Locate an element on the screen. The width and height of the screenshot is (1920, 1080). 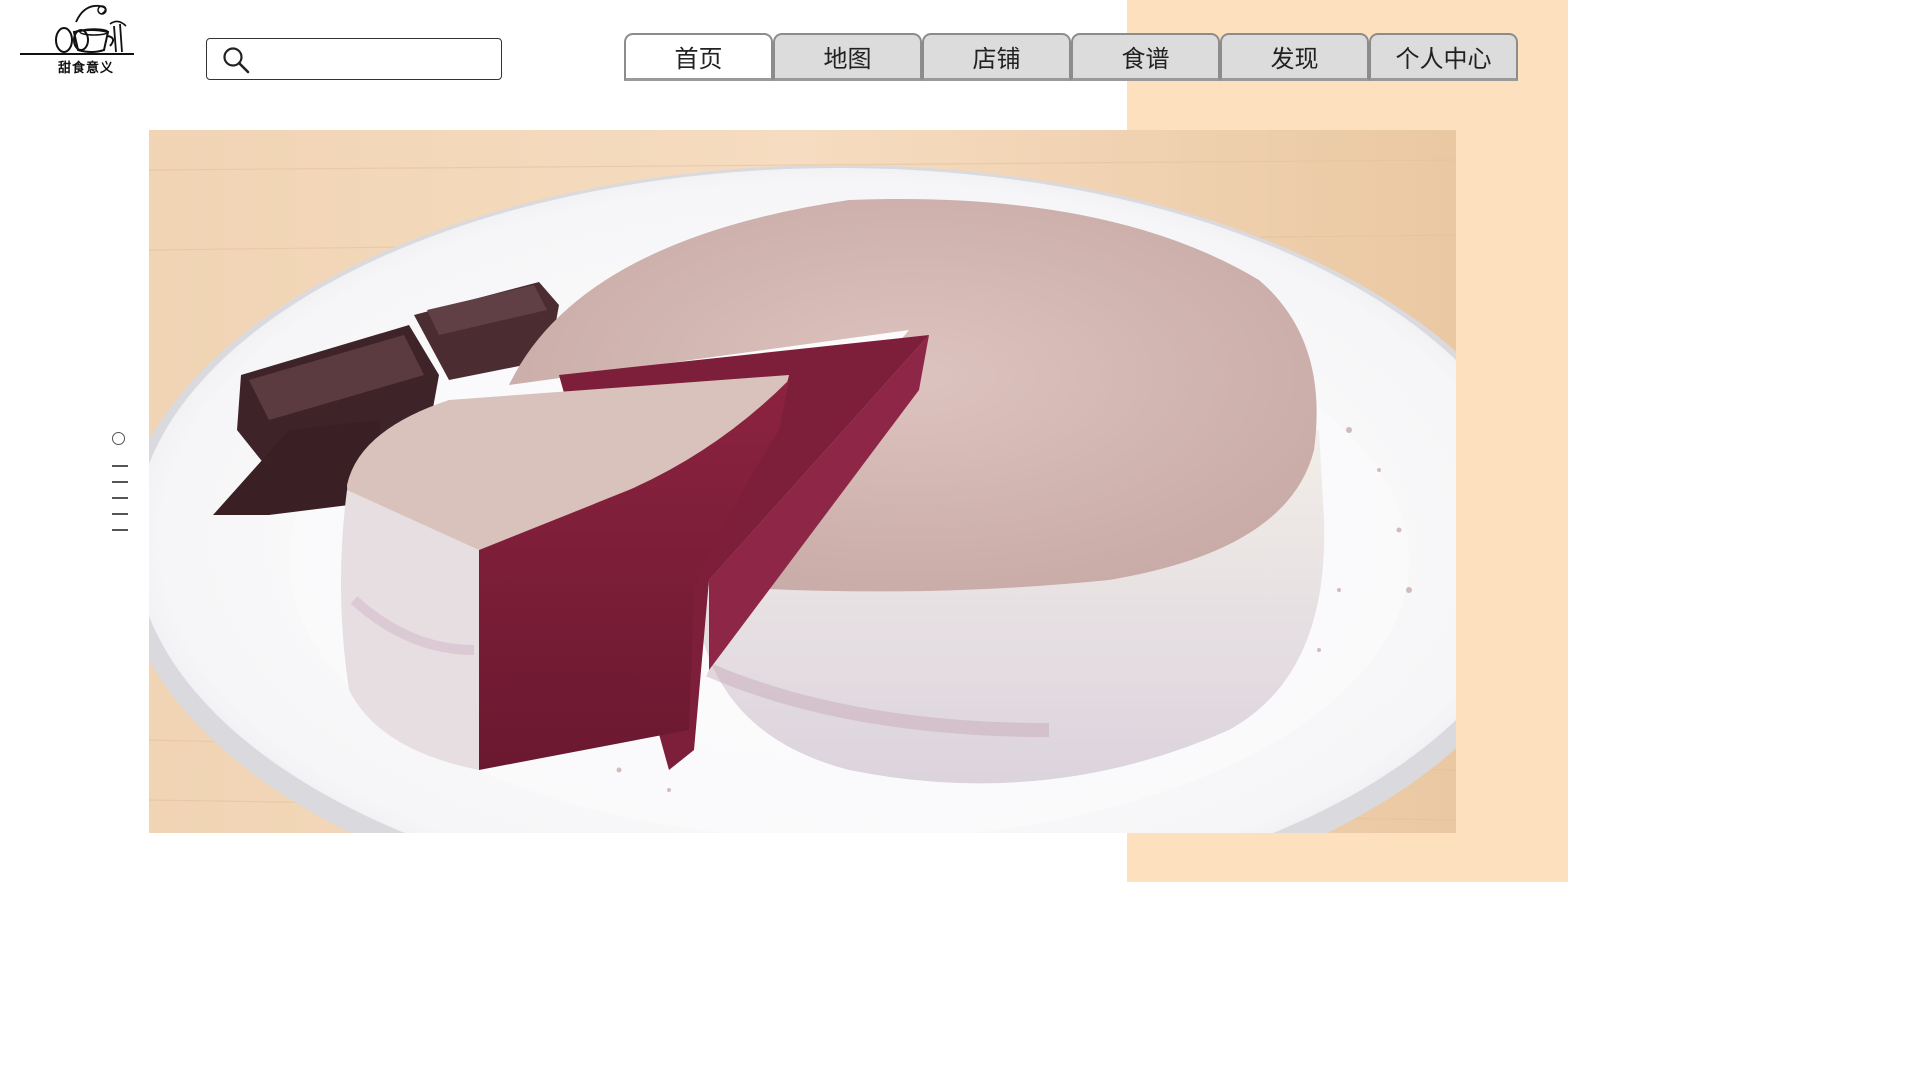
pager-dot-active is located at coordinates (118, 438).